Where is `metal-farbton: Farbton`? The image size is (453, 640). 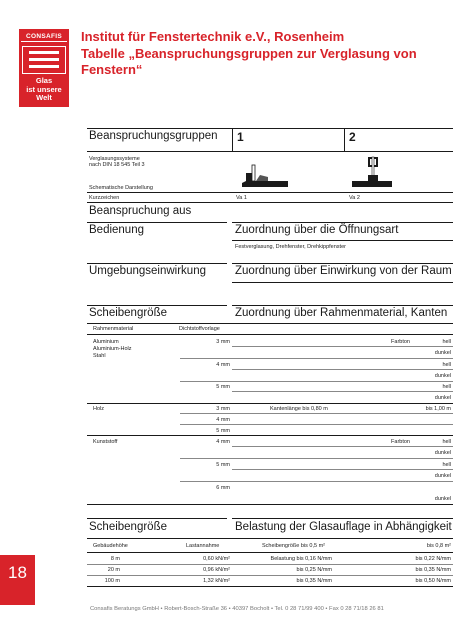 metal-farbton: Farbton is located at coordinates (400, 342).